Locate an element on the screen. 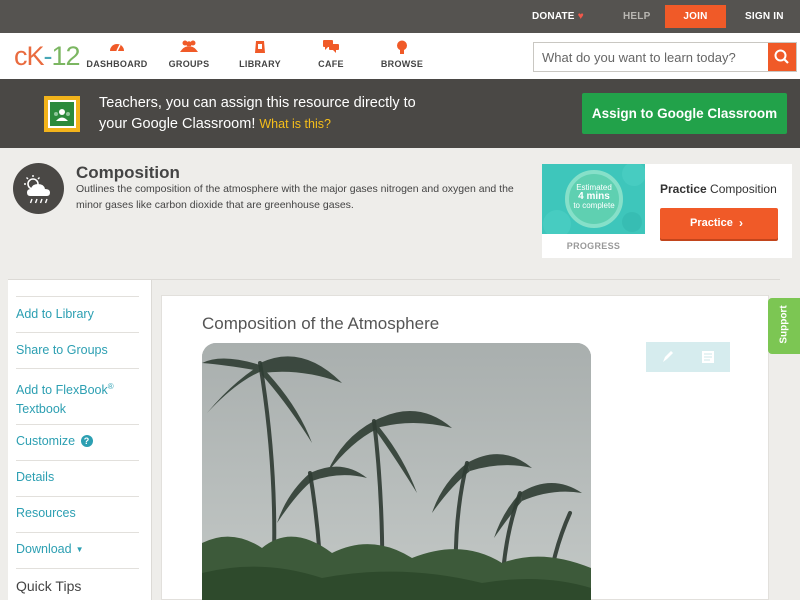 This screenshot has height=600, width=800. add-to-flexbook-label-2: Textbook is located at coordinates (41, 409).